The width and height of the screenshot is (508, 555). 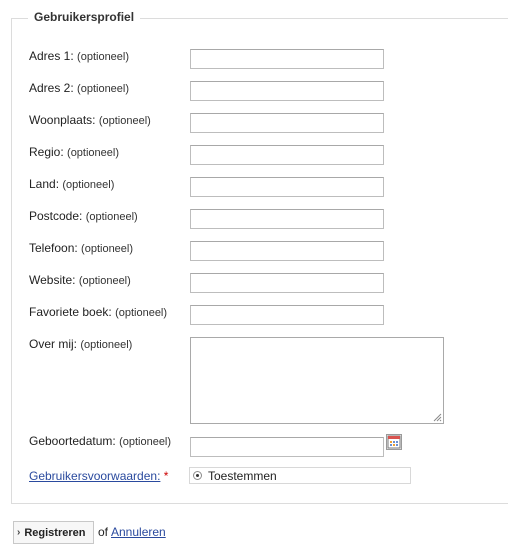 I want to click on birthdate-input, so click(x=287, y=447).